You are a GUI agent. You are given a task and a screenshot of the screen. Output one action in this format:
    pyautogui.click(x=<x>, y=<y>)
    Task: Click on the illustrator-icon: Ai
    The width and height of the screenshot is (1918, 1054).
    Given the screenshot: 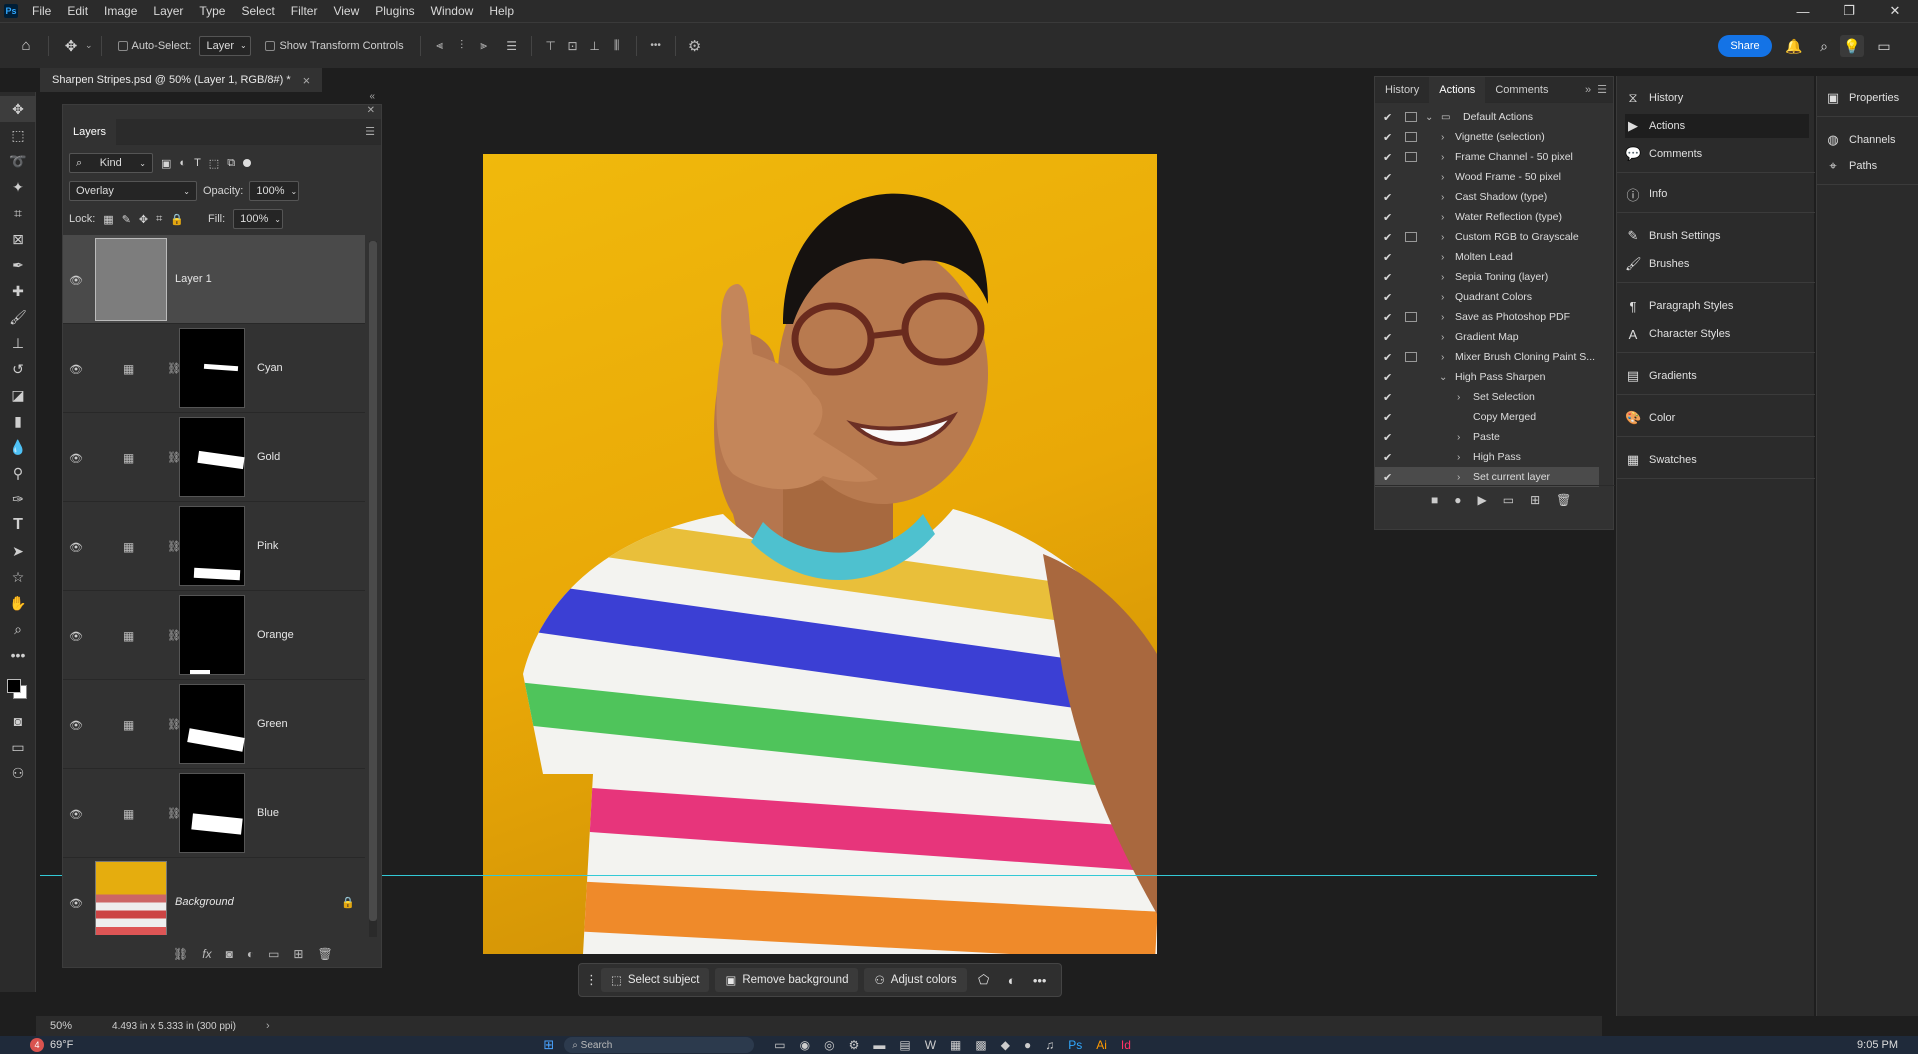 What is the action you would take?
    pyautogui.click(x=1101, y=1045)
    